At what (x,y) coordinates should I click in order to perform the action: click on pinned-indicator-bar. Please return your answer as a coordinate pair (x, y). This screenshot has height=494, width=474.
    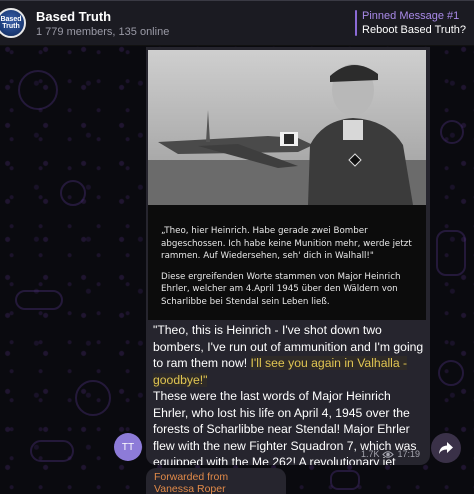
    Looking at the image, I should click on (356, 22).